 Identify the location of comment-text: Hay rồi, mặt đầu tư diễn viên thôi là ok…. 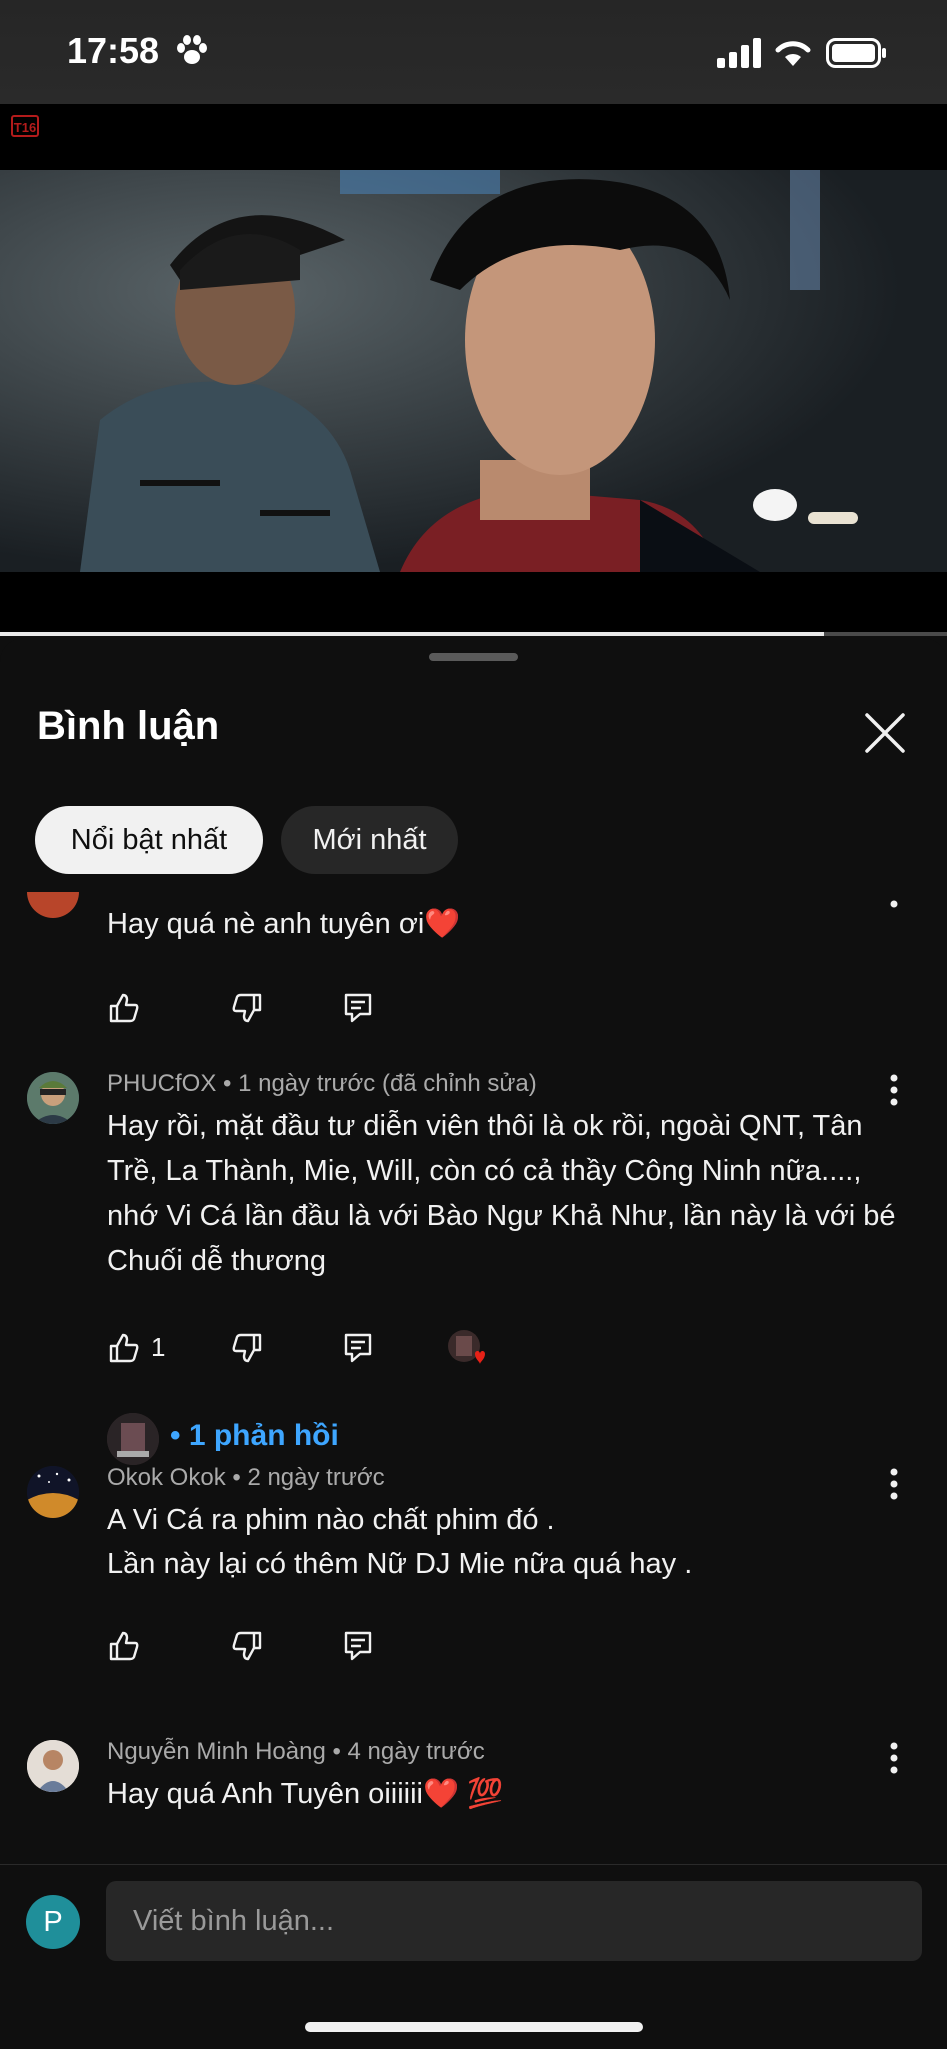
(501, 1193).